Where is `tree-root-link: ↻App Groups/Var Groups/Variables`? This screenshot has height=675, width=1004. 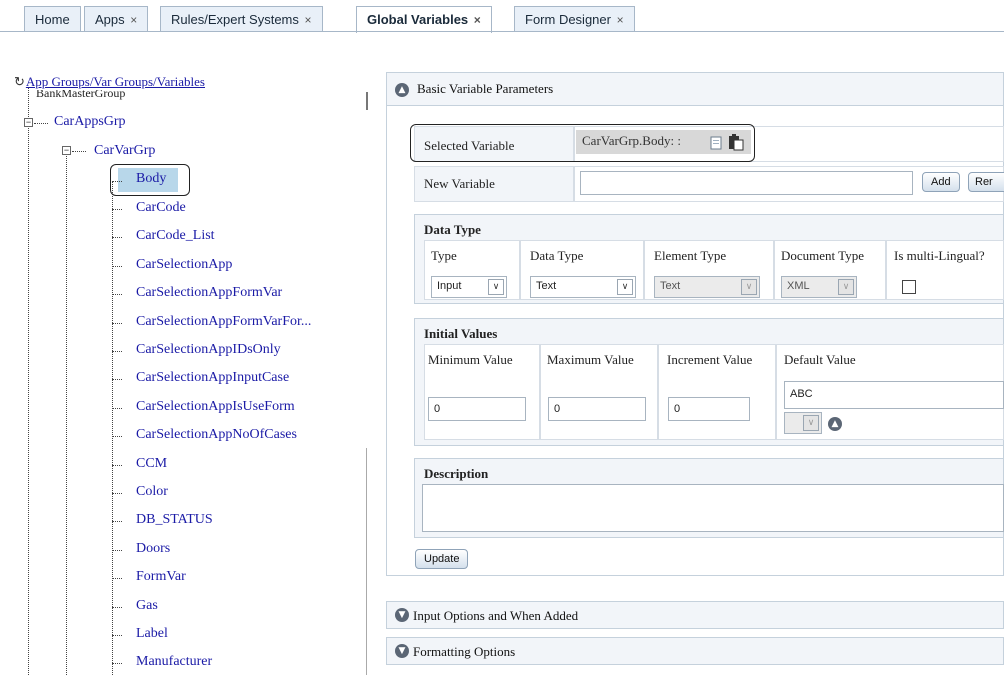 tree-root-link: ↻App Groups/Var Groups/Variables is located at coordinates (109, 82).